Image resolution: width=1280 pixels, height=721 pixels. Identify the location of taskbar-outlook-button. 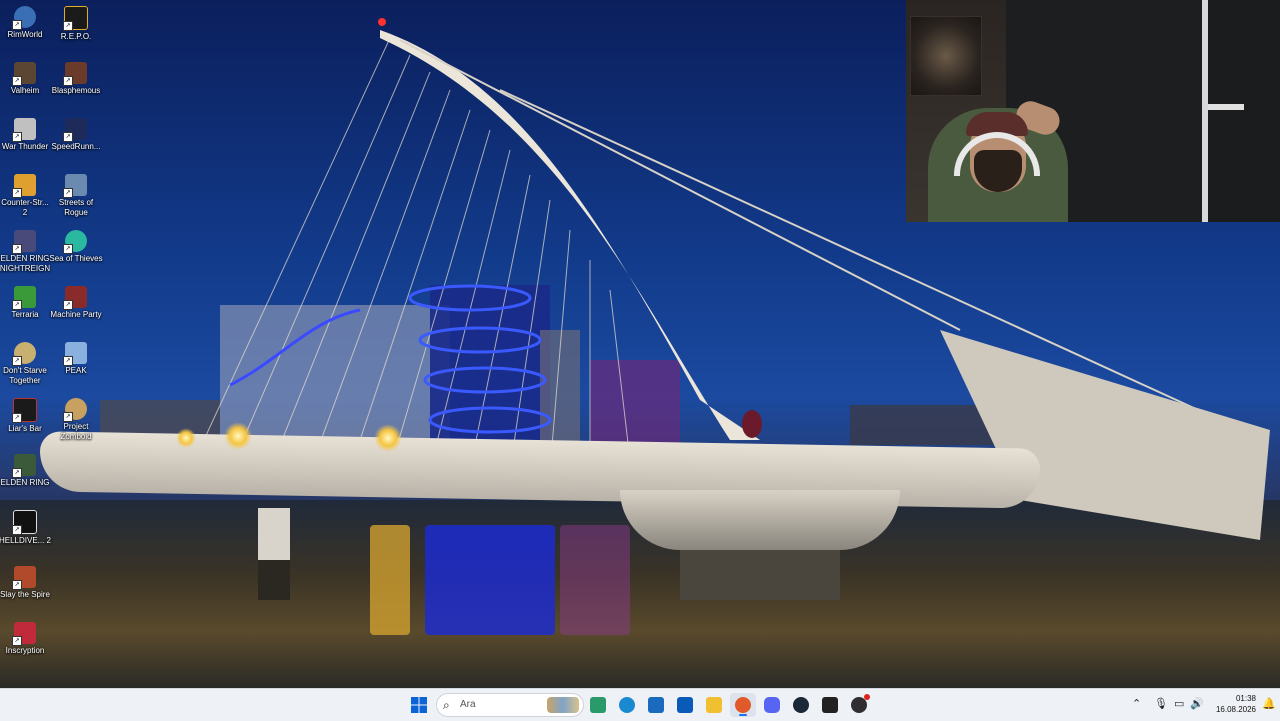
(685, 705).